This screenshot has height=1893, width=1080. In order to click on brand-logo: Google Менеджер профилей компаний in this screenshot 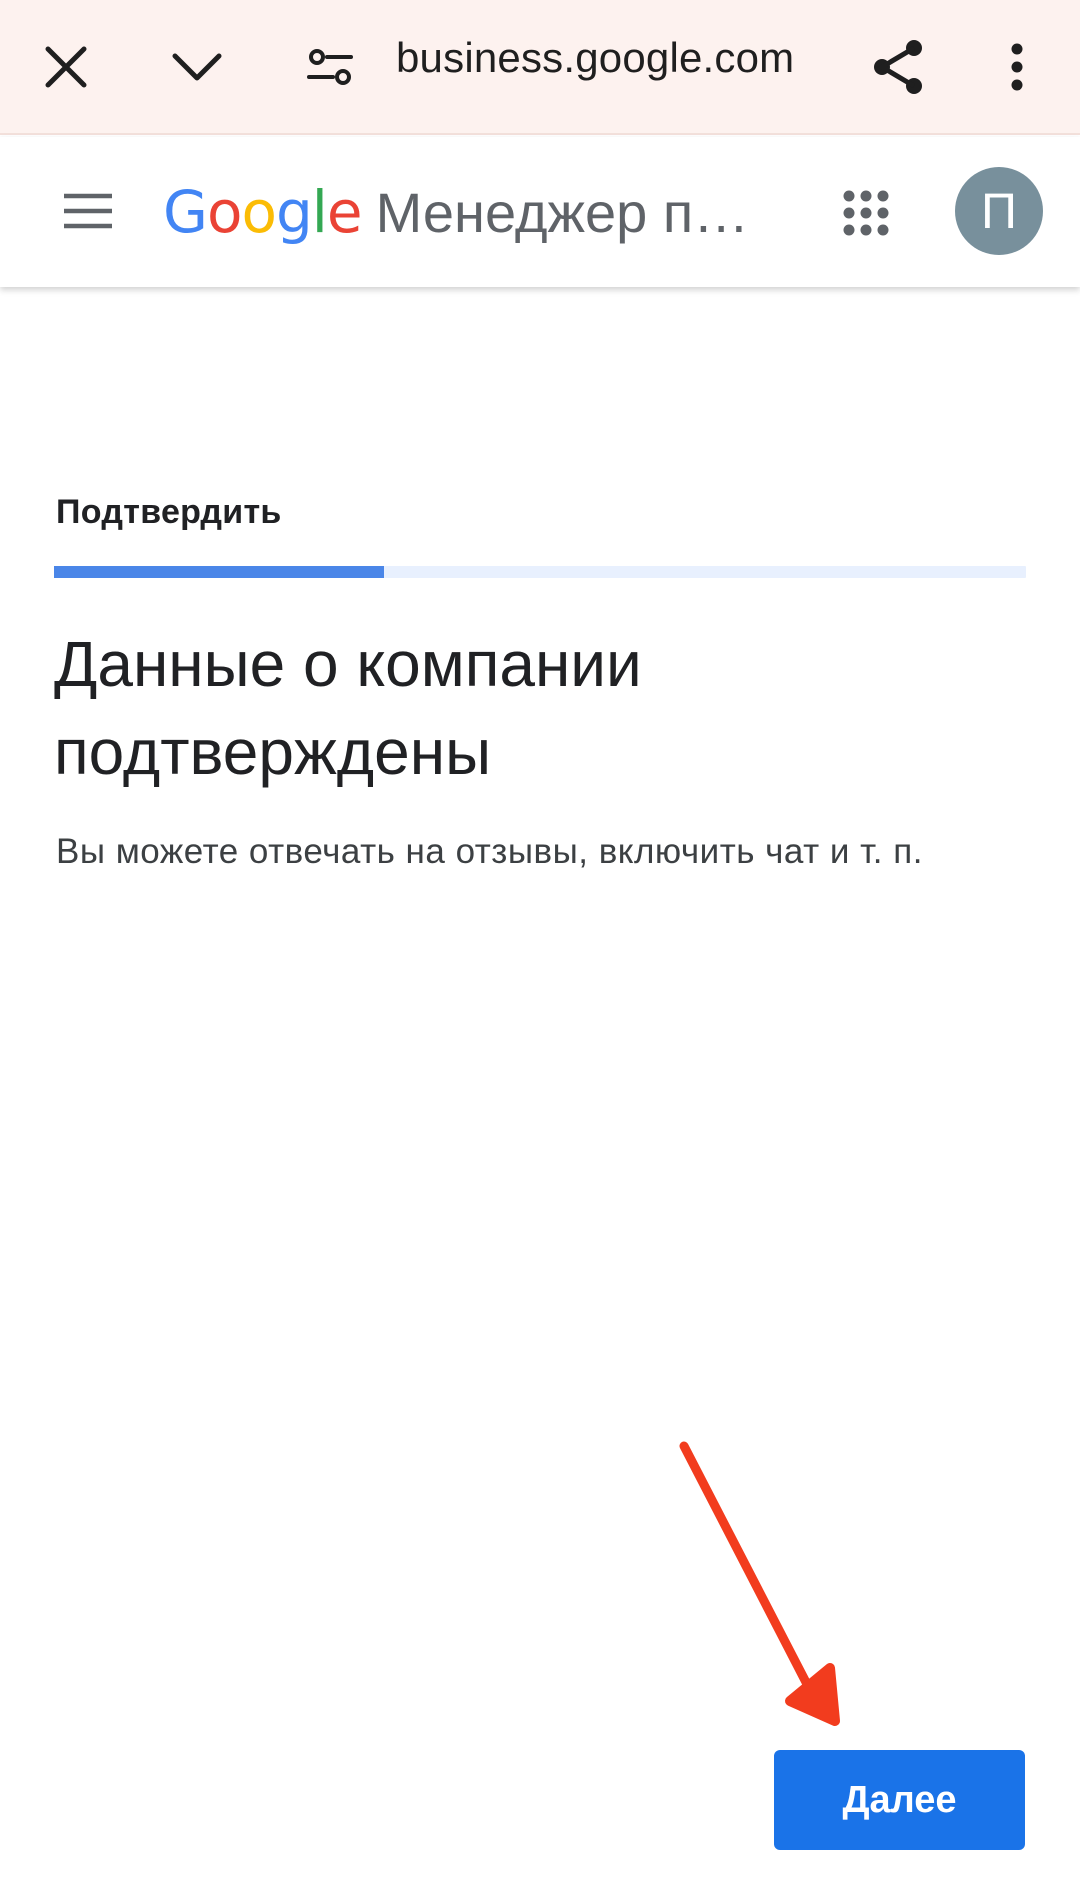, I will do `click(469, 212)`.